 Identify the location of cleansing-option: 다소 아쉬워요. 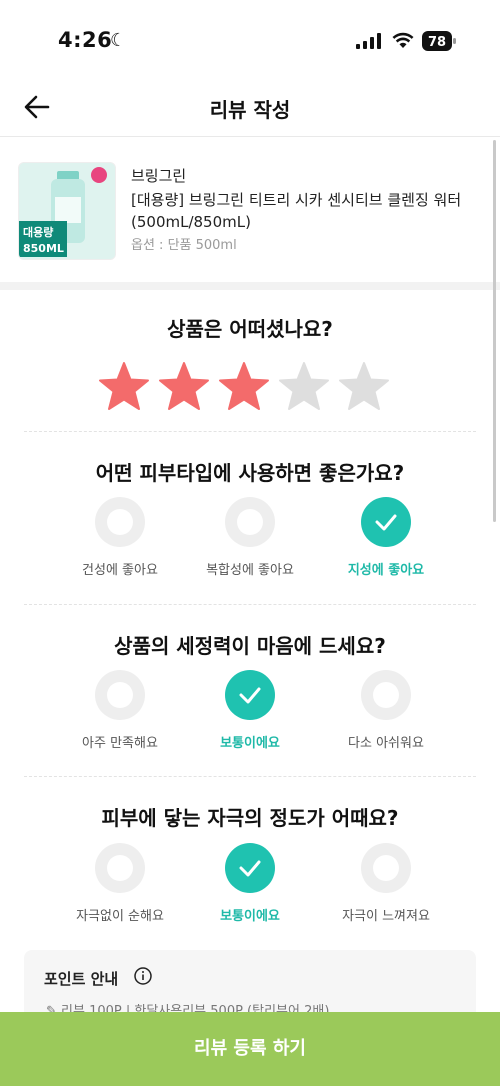
(386, 710).